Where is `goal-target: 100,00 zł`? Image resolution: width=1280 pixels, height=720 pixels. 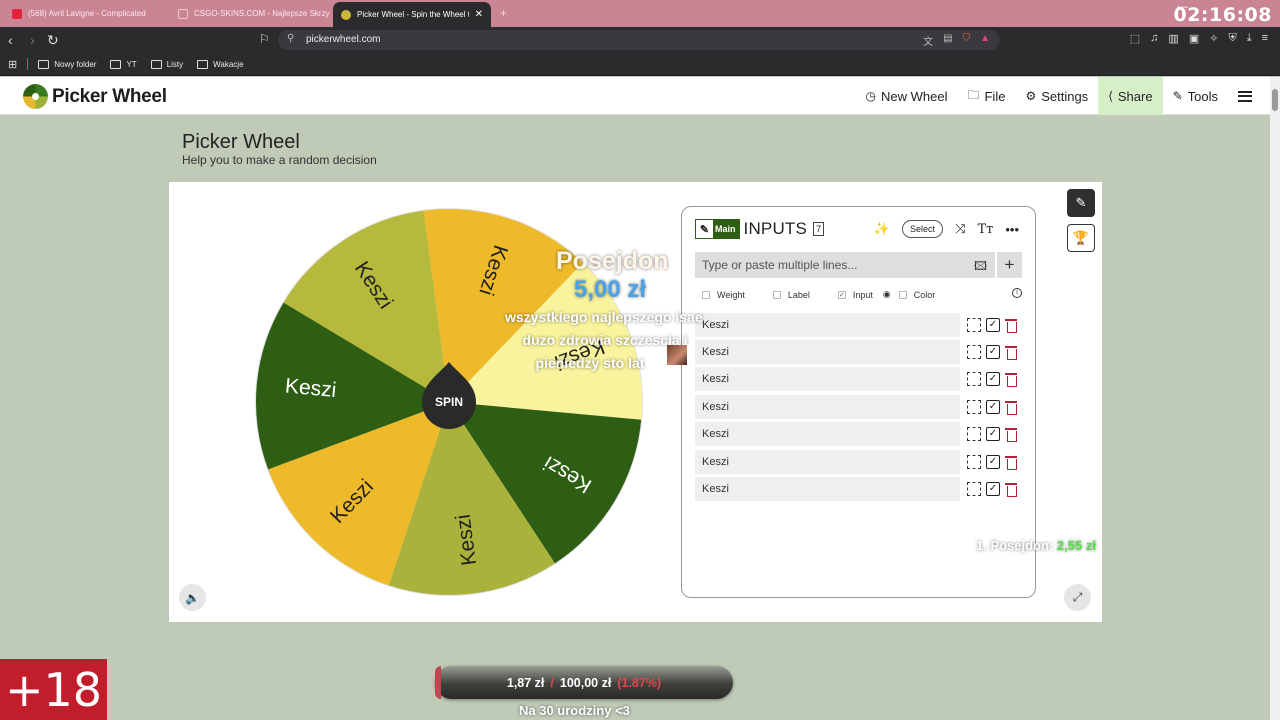
goal-target: 100,00 zł is located at coordinates (585, 682).